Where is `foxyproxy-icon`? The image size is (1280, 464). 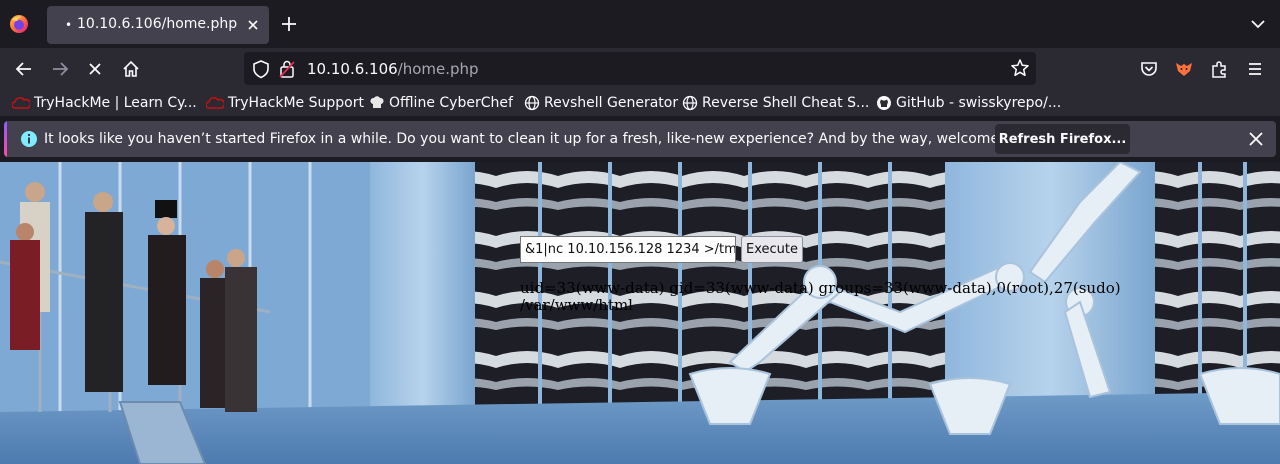 foxyproxy-icon is located at coordinates (1184, 69).